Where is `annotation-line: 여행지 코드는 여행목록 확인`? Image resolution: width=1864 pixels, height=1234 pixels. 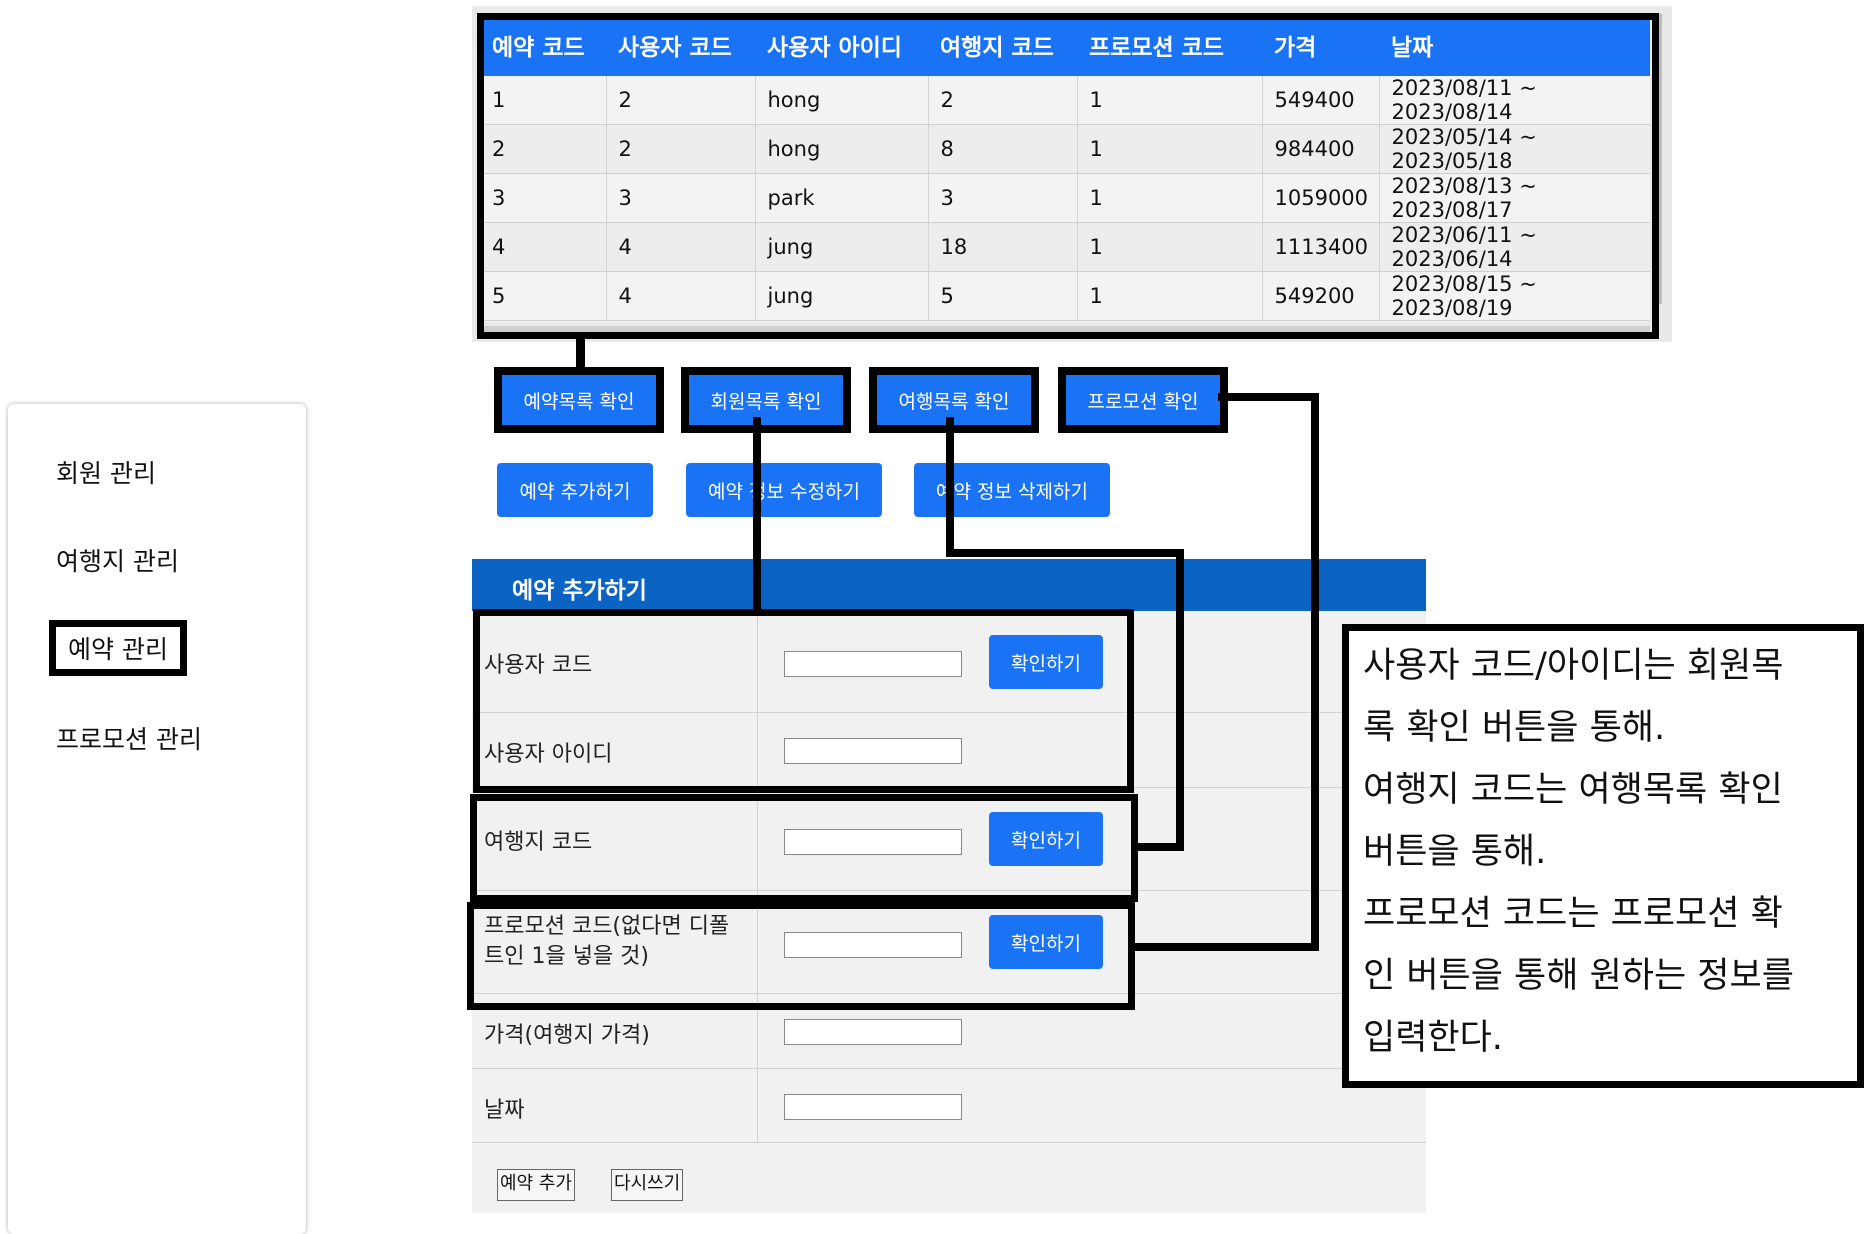
annotation-line: 여행지 코드는 여행목록 확인 is located at coordinates (1573, 790).